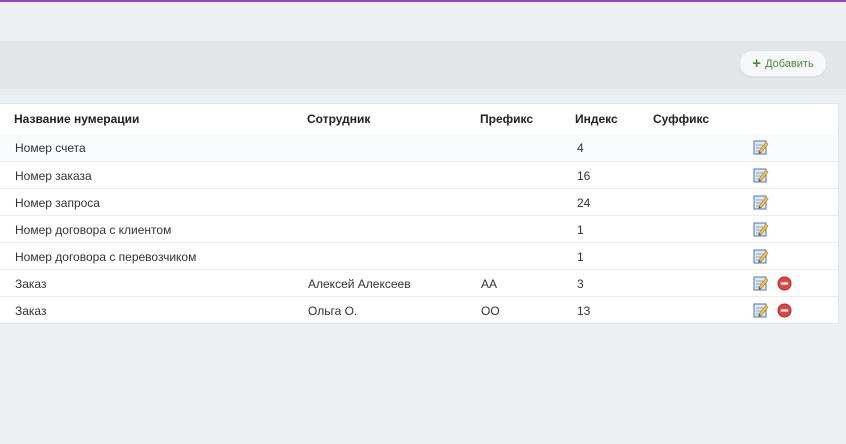 The image size is (846, 444). I want to click on table-row: Номер запроса 24, so click(419, 201).